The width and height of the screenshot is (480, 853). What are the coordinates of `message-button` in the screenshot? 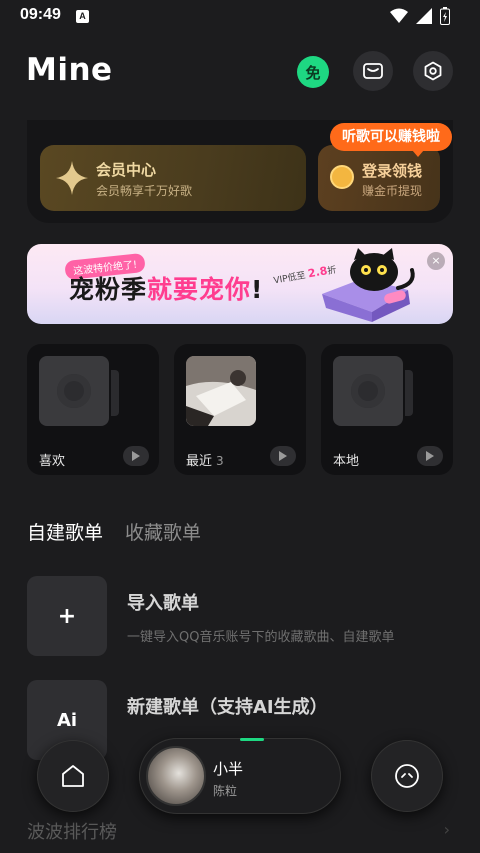 It's located at (373, 71).